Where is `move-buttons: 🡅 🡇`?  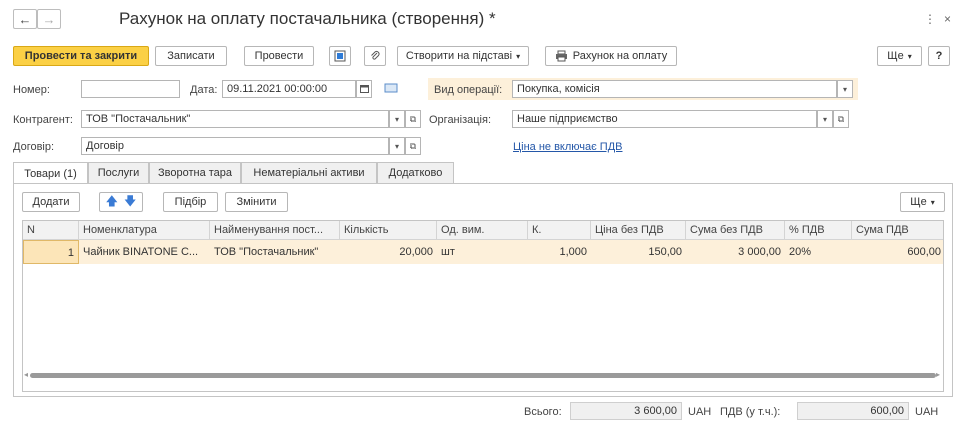 move-buttons: 🡅 🡇 is located at coordinates (121, 202).